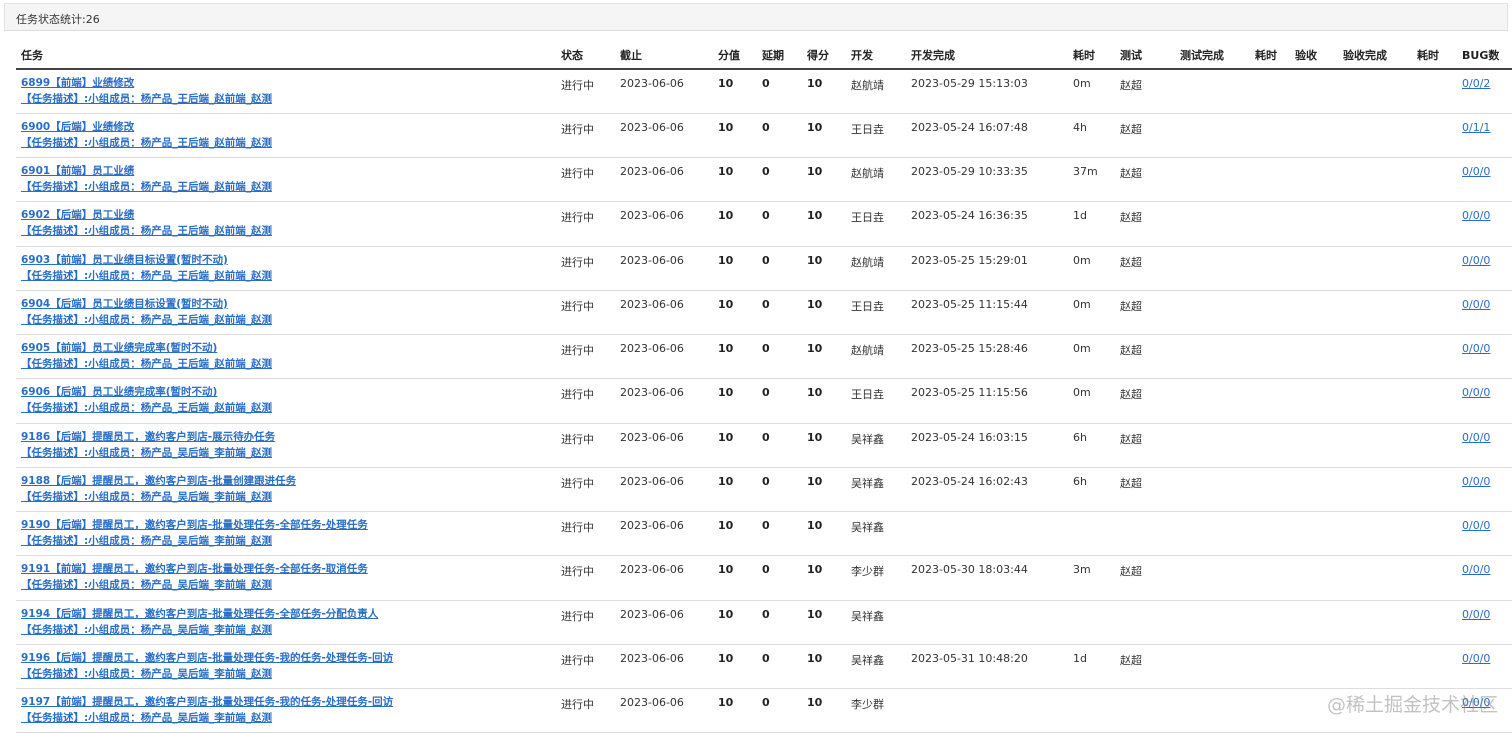 The image size is (1512, 733). What do you see at coordinates (987, 313) in the screenshot?
I see `dev-done-cell: 2023-05-25 11:15:44` at bounding box center [987, 313].